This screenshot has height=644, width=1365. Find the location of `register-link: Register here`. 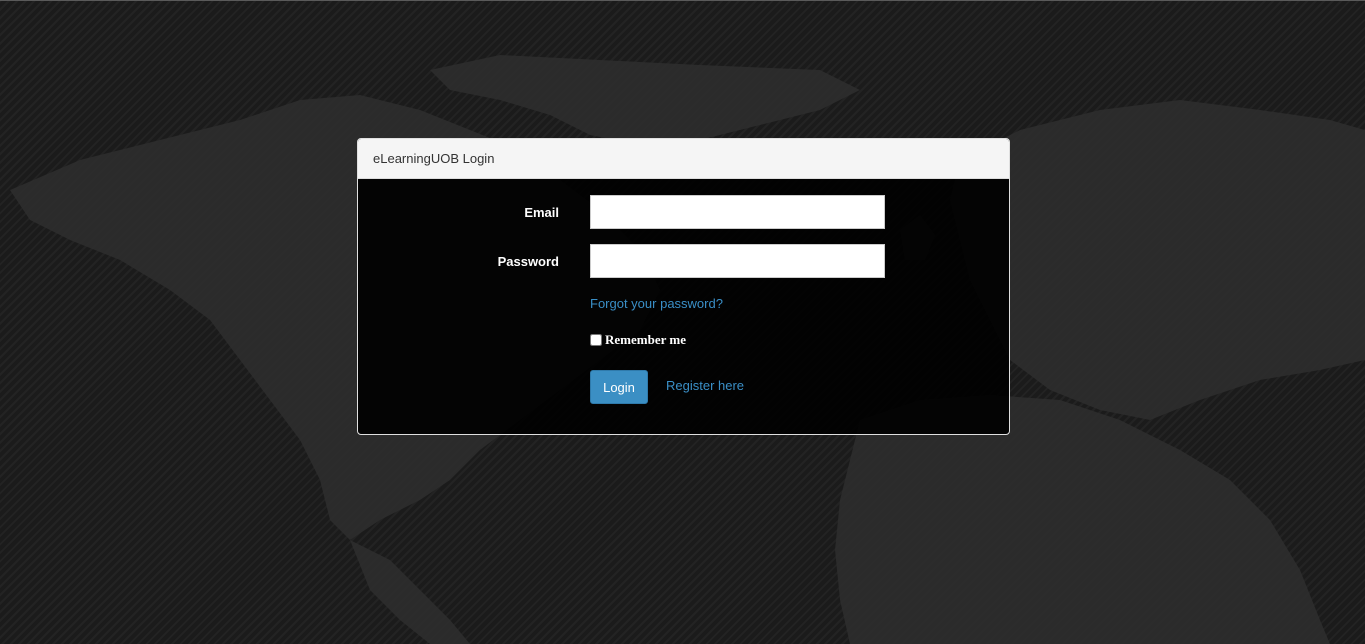

register-link: Register here is located at coordinates (705, 385).